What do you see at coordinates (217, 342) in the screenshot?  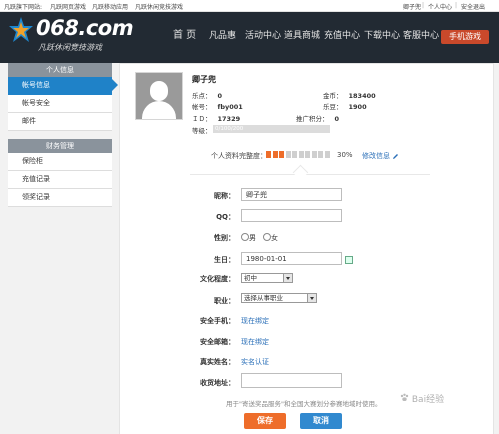 I see `email-label: 安全邮箱：` at bounding box center [217, 342].